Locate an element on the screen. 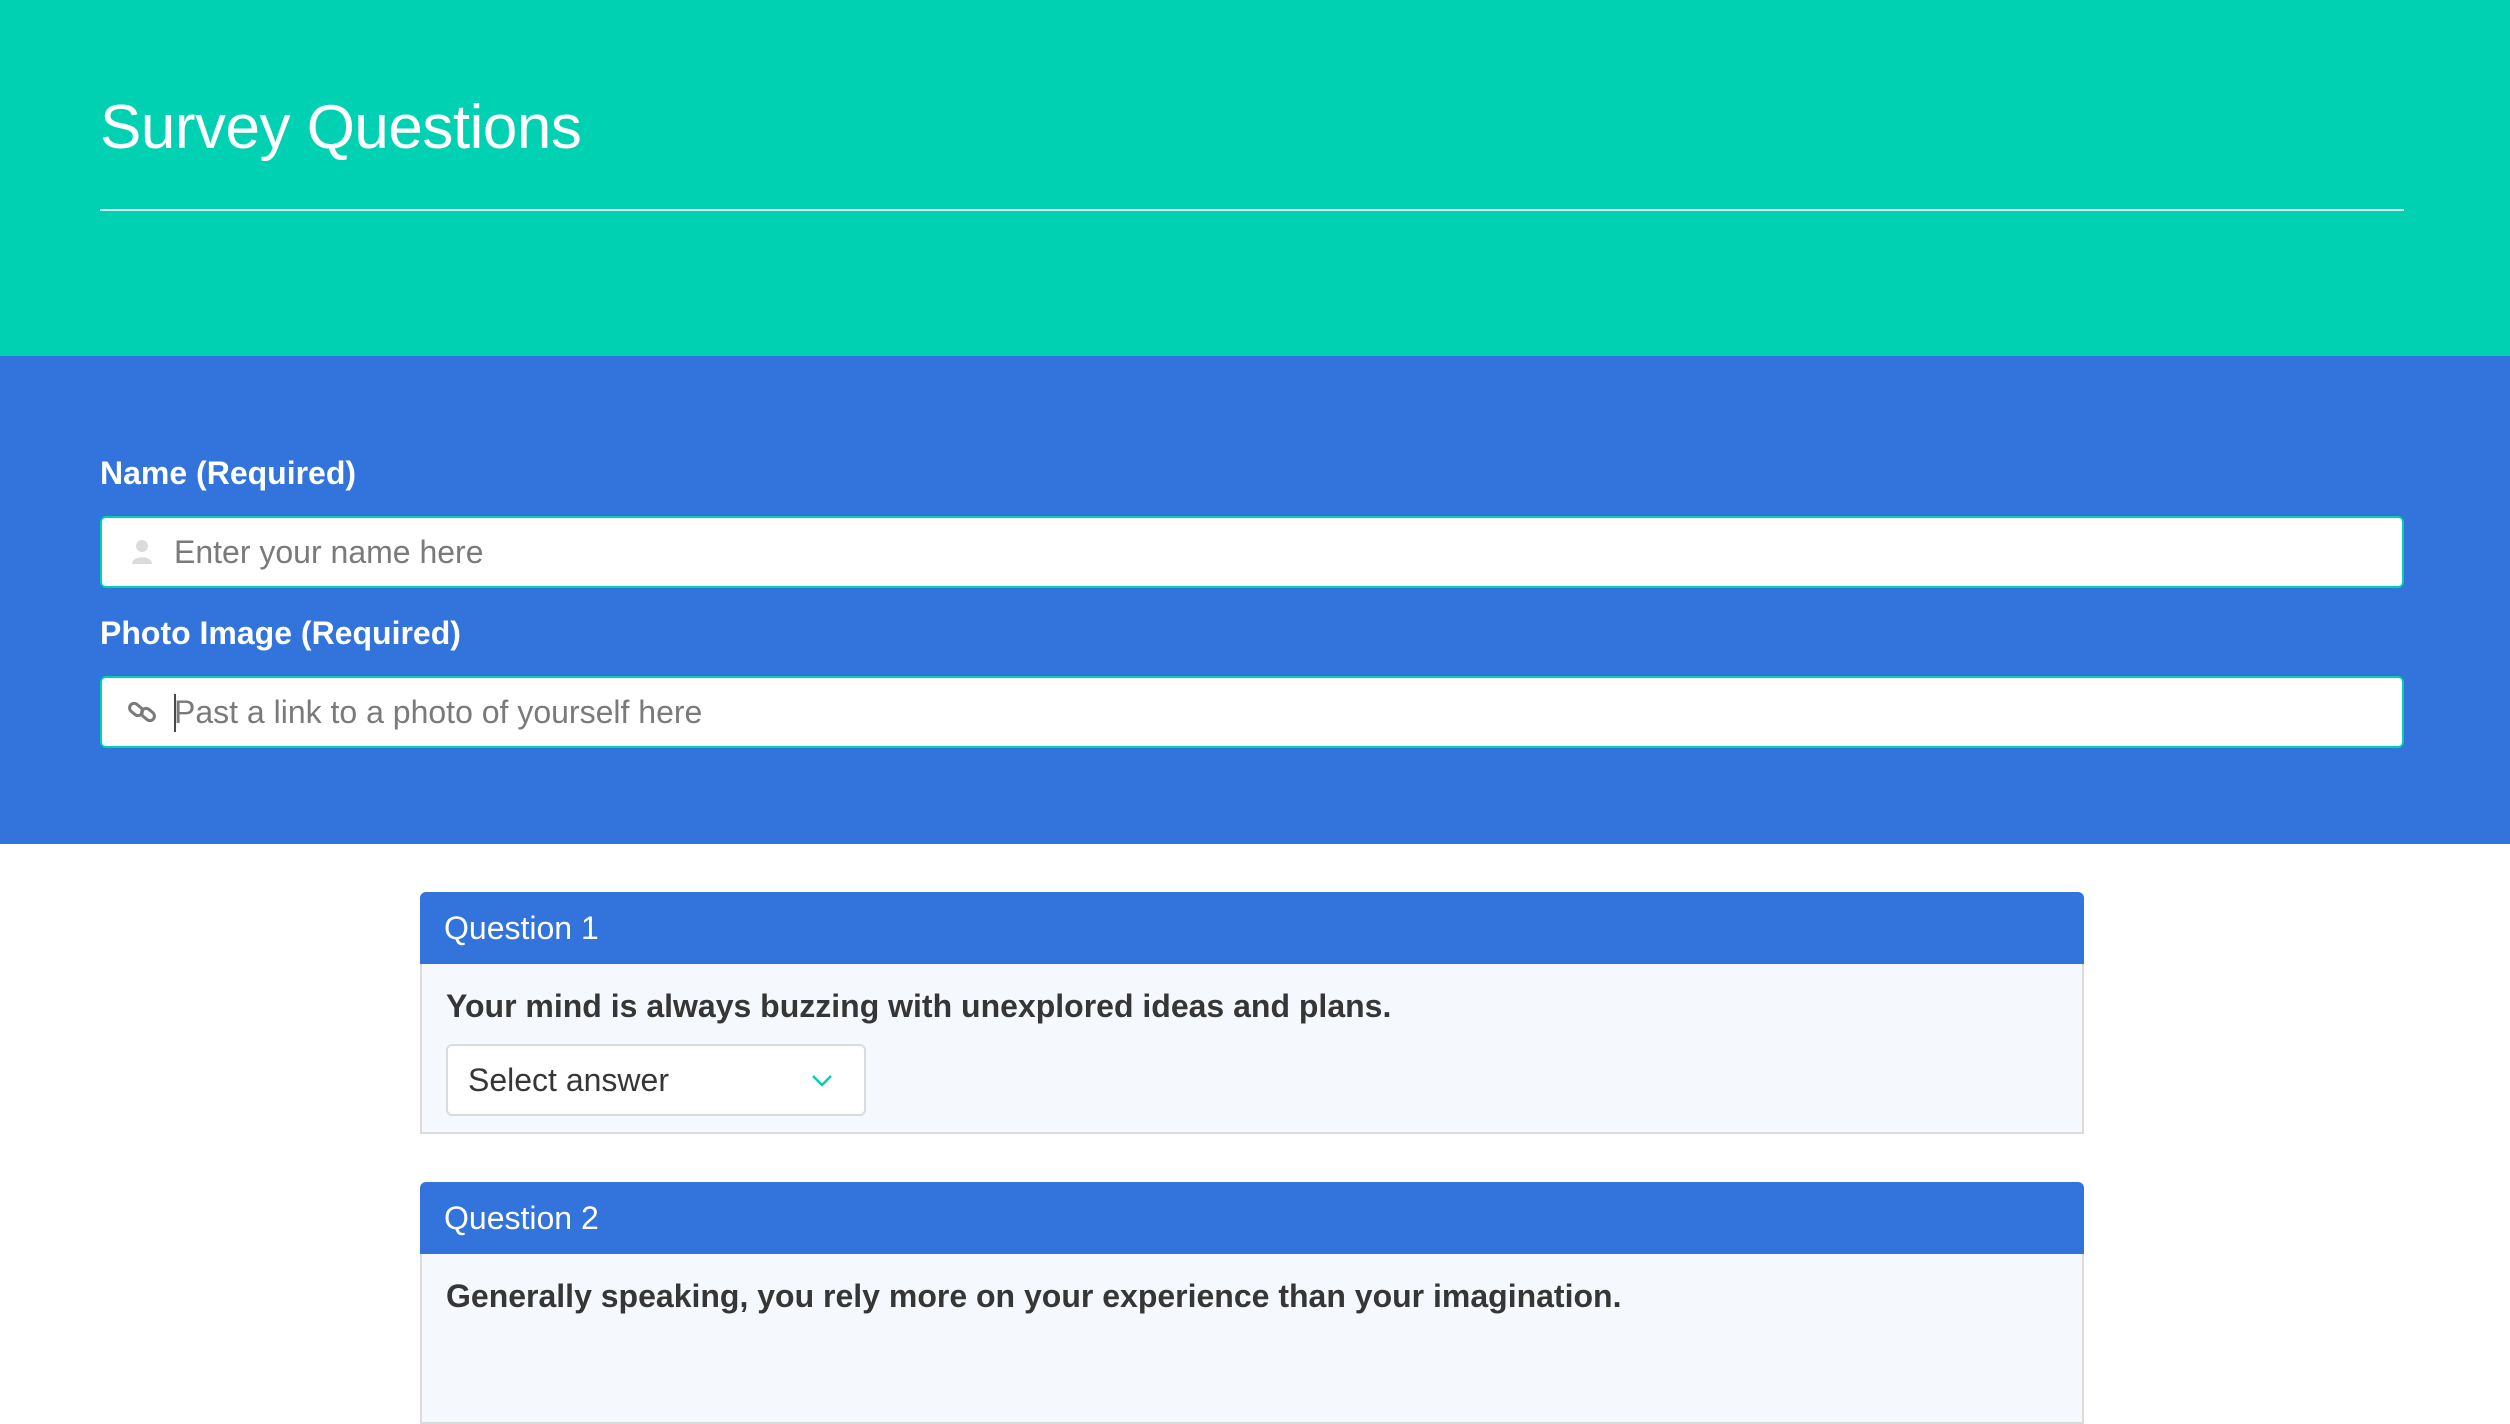 Image resolution: width=2510 pixels, height=1424 pixels. answer-select: Select answer is located at coordinates (656, 1080).